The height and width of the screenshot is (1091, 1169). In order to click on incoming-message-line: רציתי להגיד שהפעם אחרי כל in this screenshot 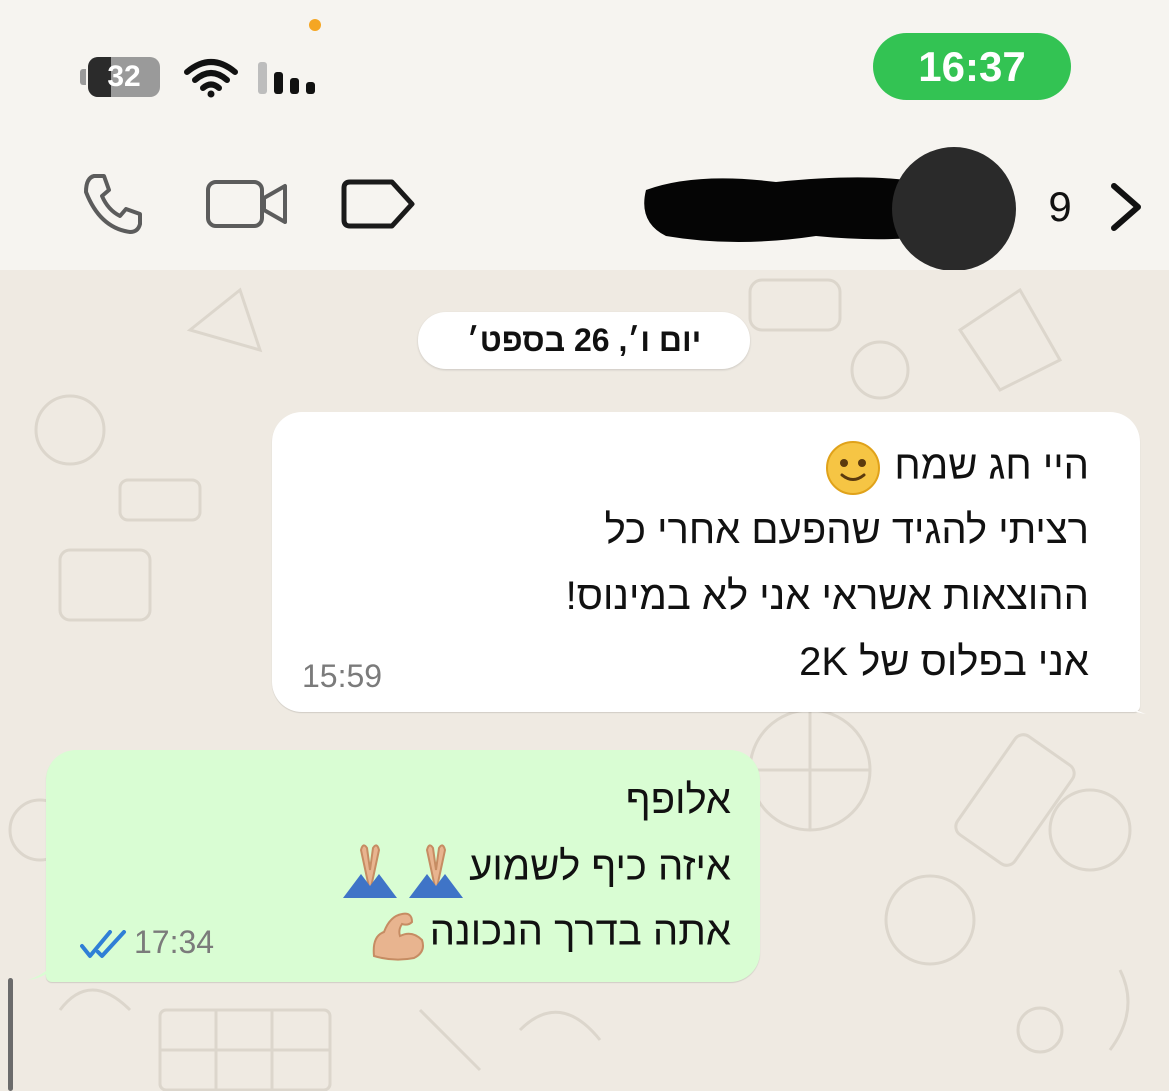, I will do `click(846, 530)`.